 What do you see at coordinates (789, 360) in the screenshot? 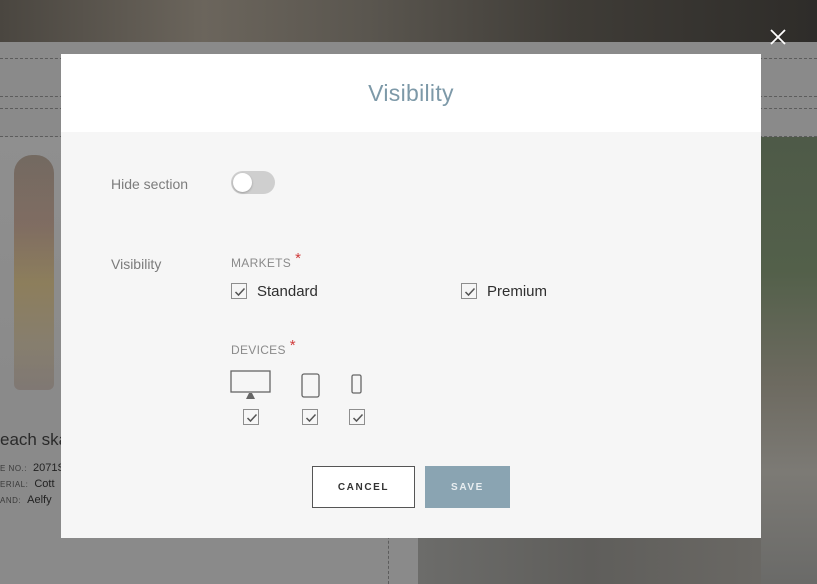
I see `background-side-photo` at bounding box center [789, 360].